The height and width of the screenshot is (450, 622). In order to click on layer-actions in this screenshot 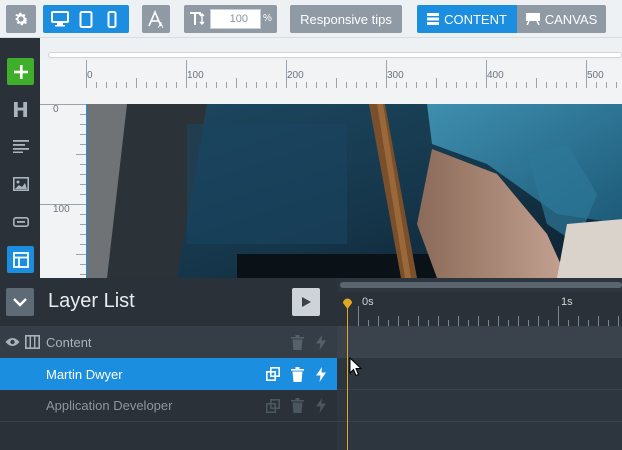, I will do `click(309, 342)`.